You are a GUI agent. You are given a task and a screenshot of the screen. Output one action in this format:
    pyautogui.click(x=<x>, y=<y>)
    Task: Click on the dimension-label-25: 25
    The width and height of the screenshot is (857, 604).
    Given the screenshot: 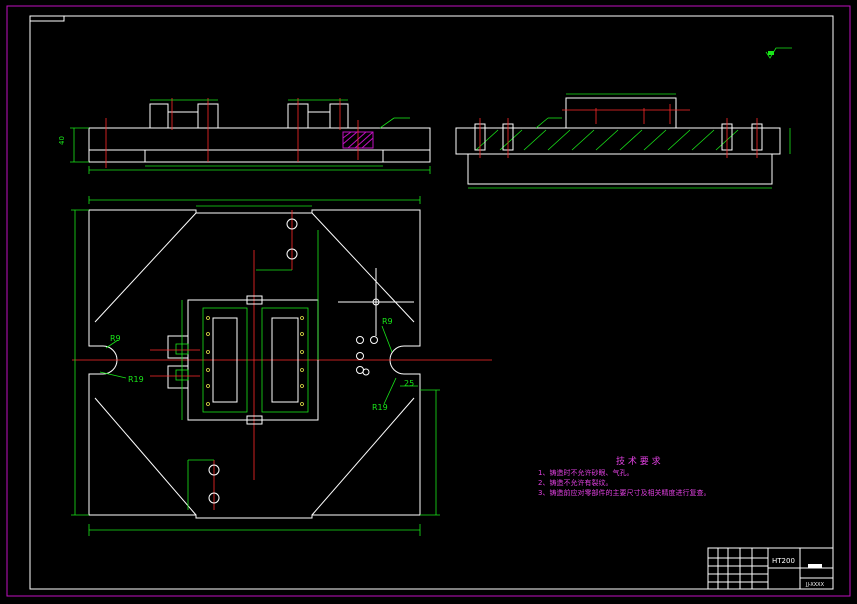 What is the action you would take?
    pyautogui.click(x=409, y=383)
    